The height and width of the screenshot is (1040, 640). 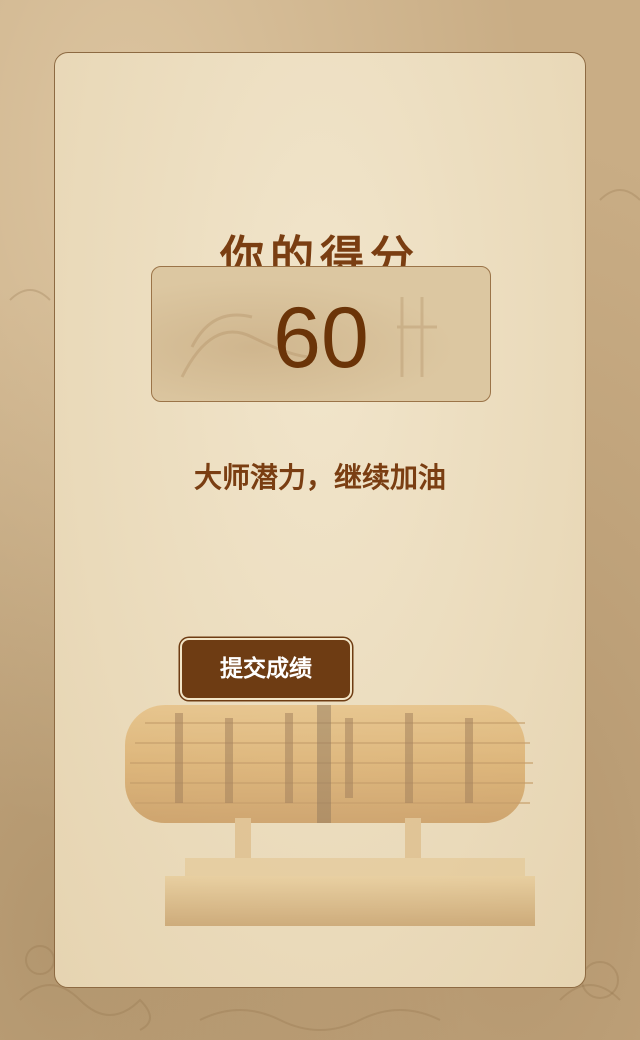 What do you see at coordinates (330, 815) in the screenshot?
I see `bamboo-scroll-illustration` at bounding box center [330, 815].